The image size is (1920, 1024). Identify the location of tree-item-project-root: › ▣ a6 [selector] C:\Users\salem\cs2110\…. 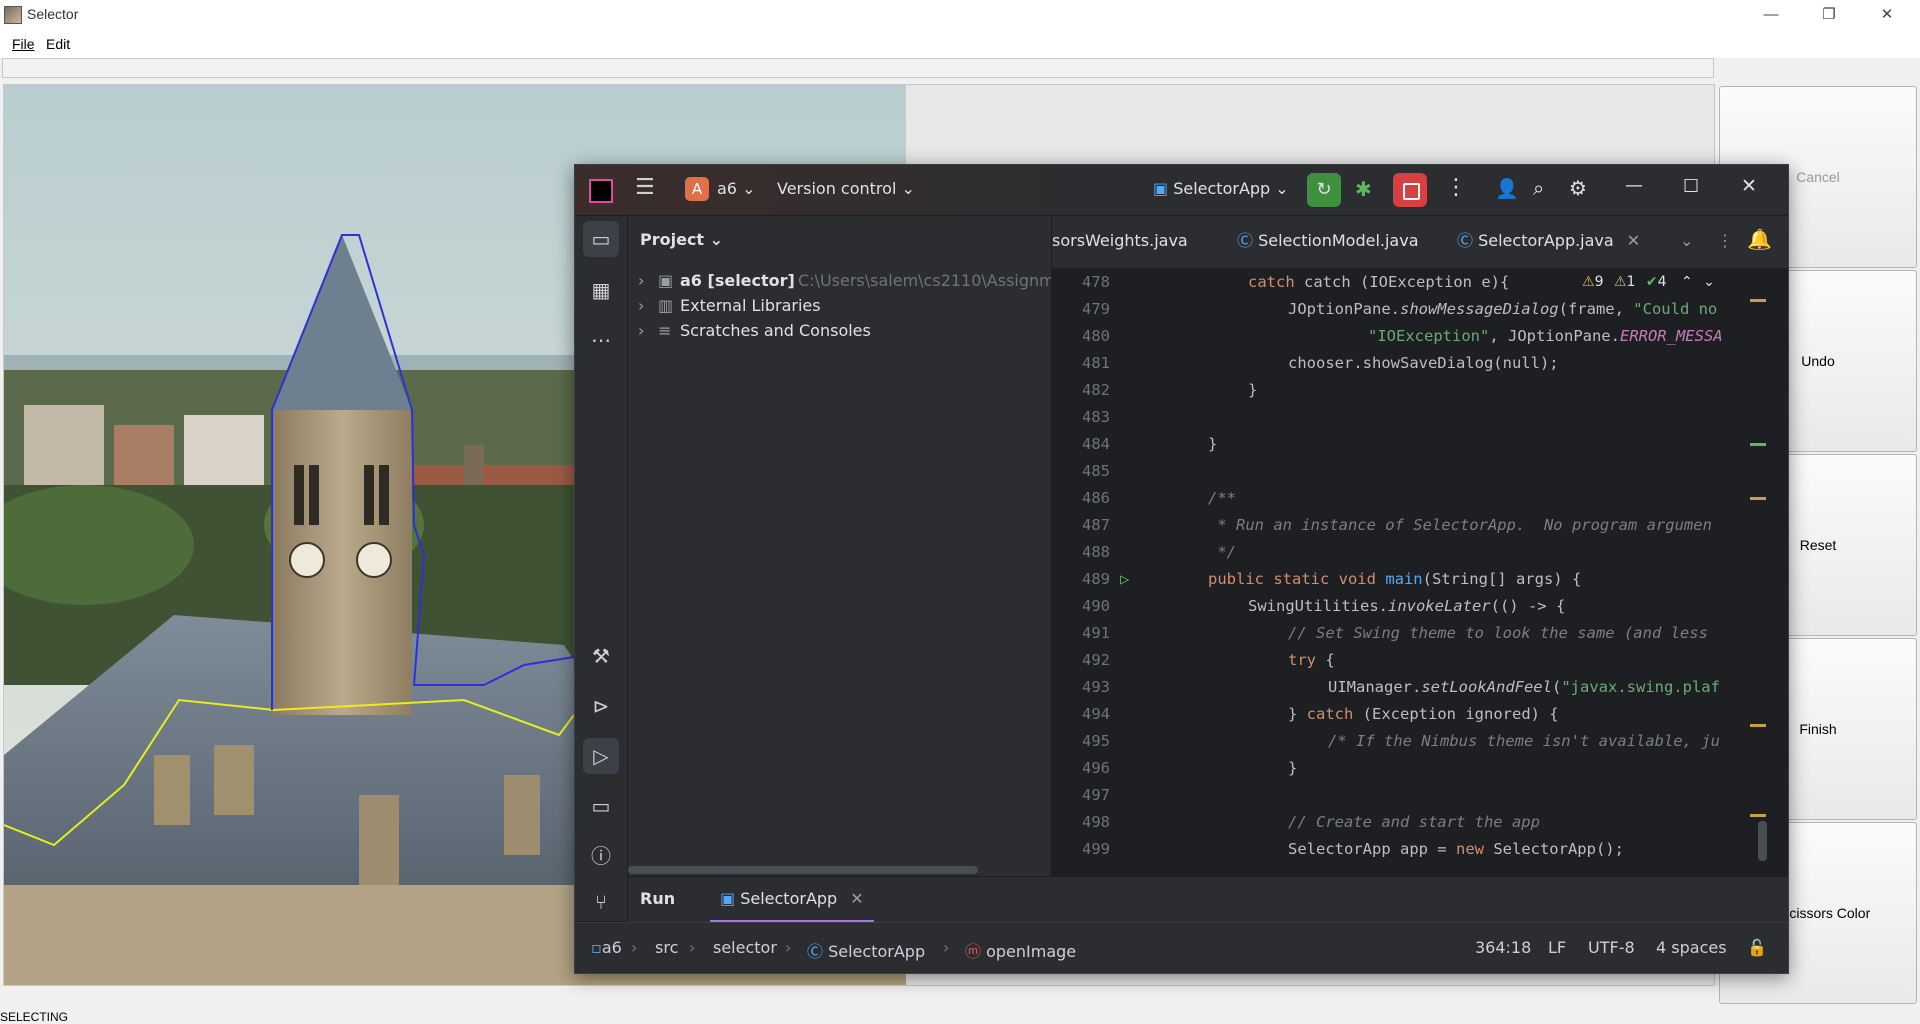
(839, 280).